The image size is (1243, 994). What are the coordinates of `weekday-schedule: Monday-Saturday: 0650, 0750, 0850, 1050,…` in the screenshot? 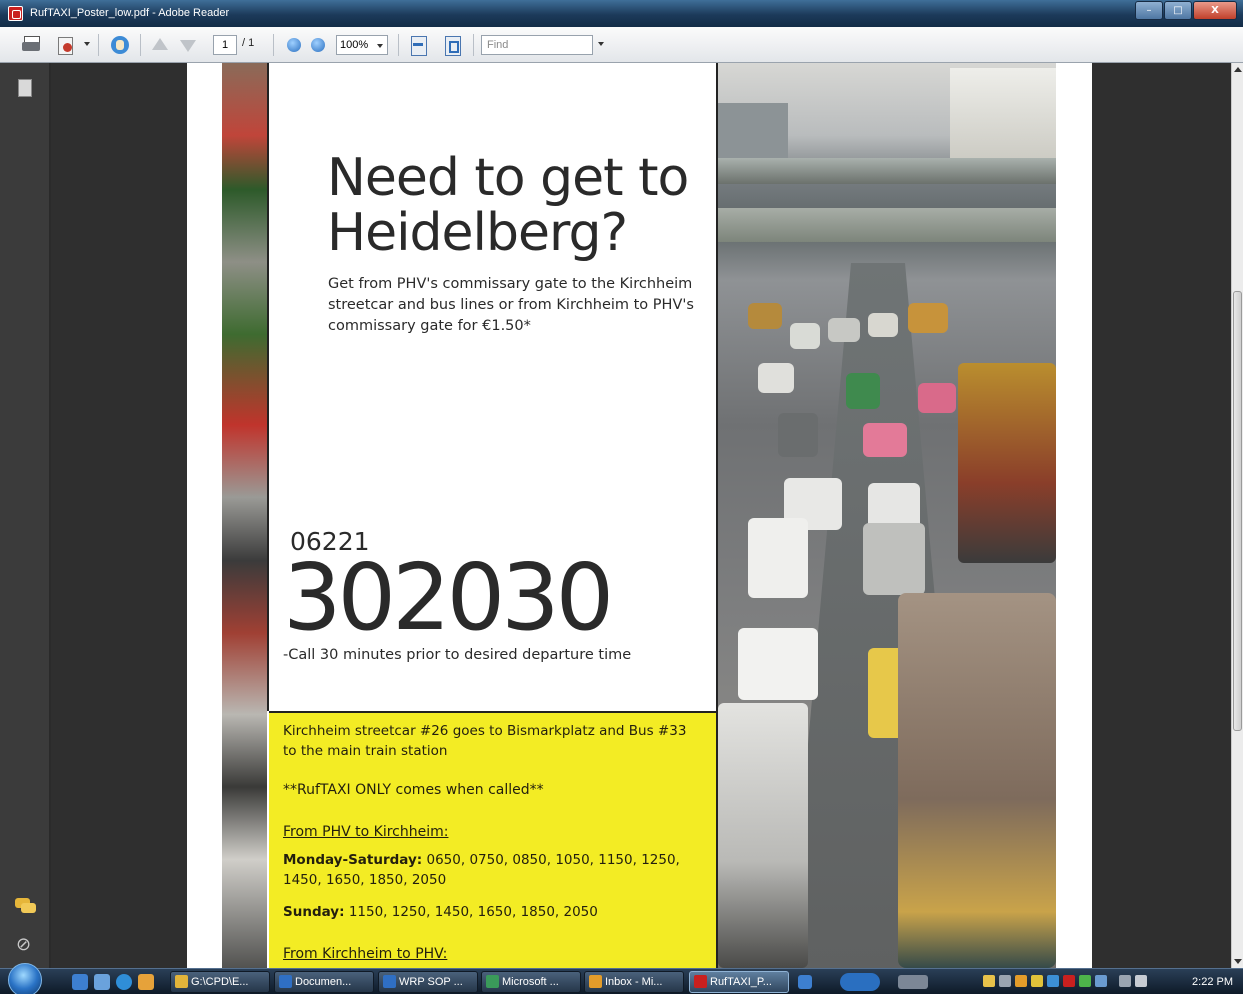 It's located at (493, 870).